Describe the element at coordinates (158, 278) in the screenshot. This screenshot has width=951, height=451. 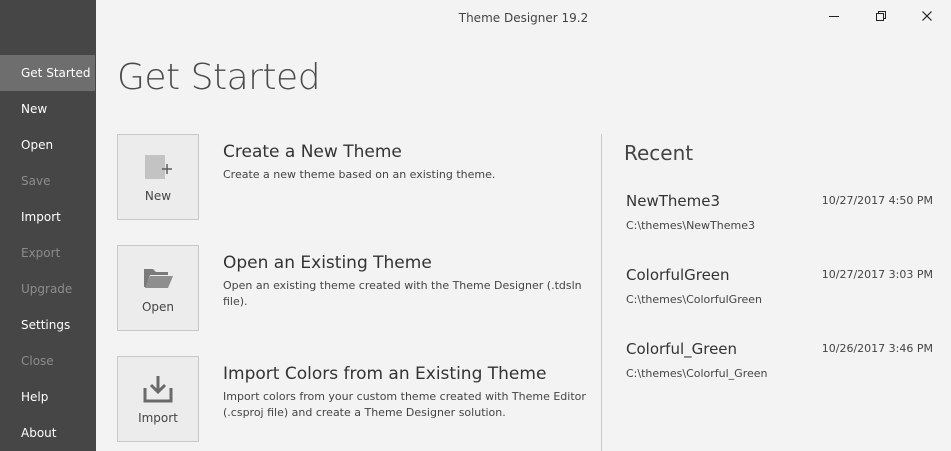
I see `folder-open-icon` at that location.